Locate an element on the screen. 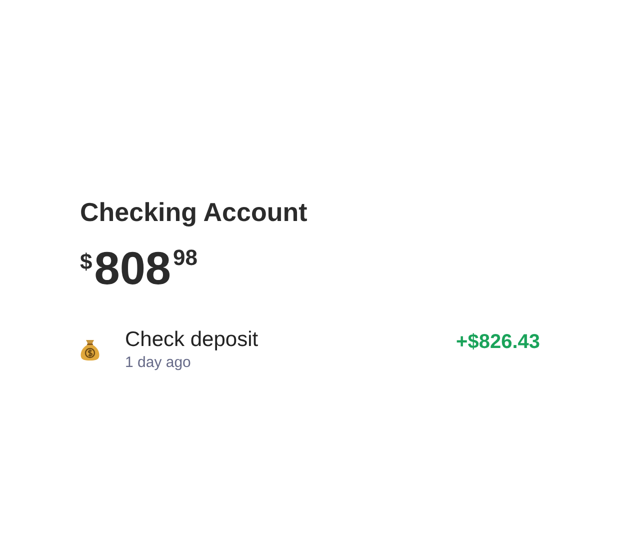 This screenshot has width=620, height=558. money-bag-icon is located at coordinates (90, 350).